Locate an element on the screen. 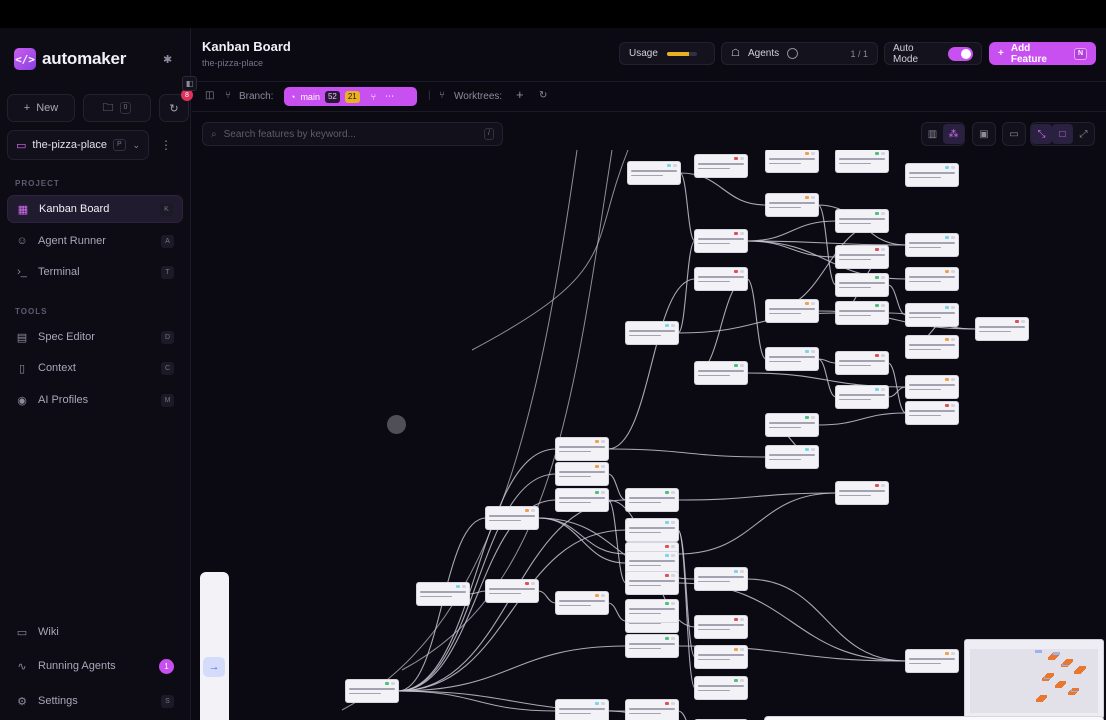 The width and height of the screenshot is (1106, 720). branch-selector: ◔ main 52 21 ⑂ ⋯ is located at coordinates (350, 96).